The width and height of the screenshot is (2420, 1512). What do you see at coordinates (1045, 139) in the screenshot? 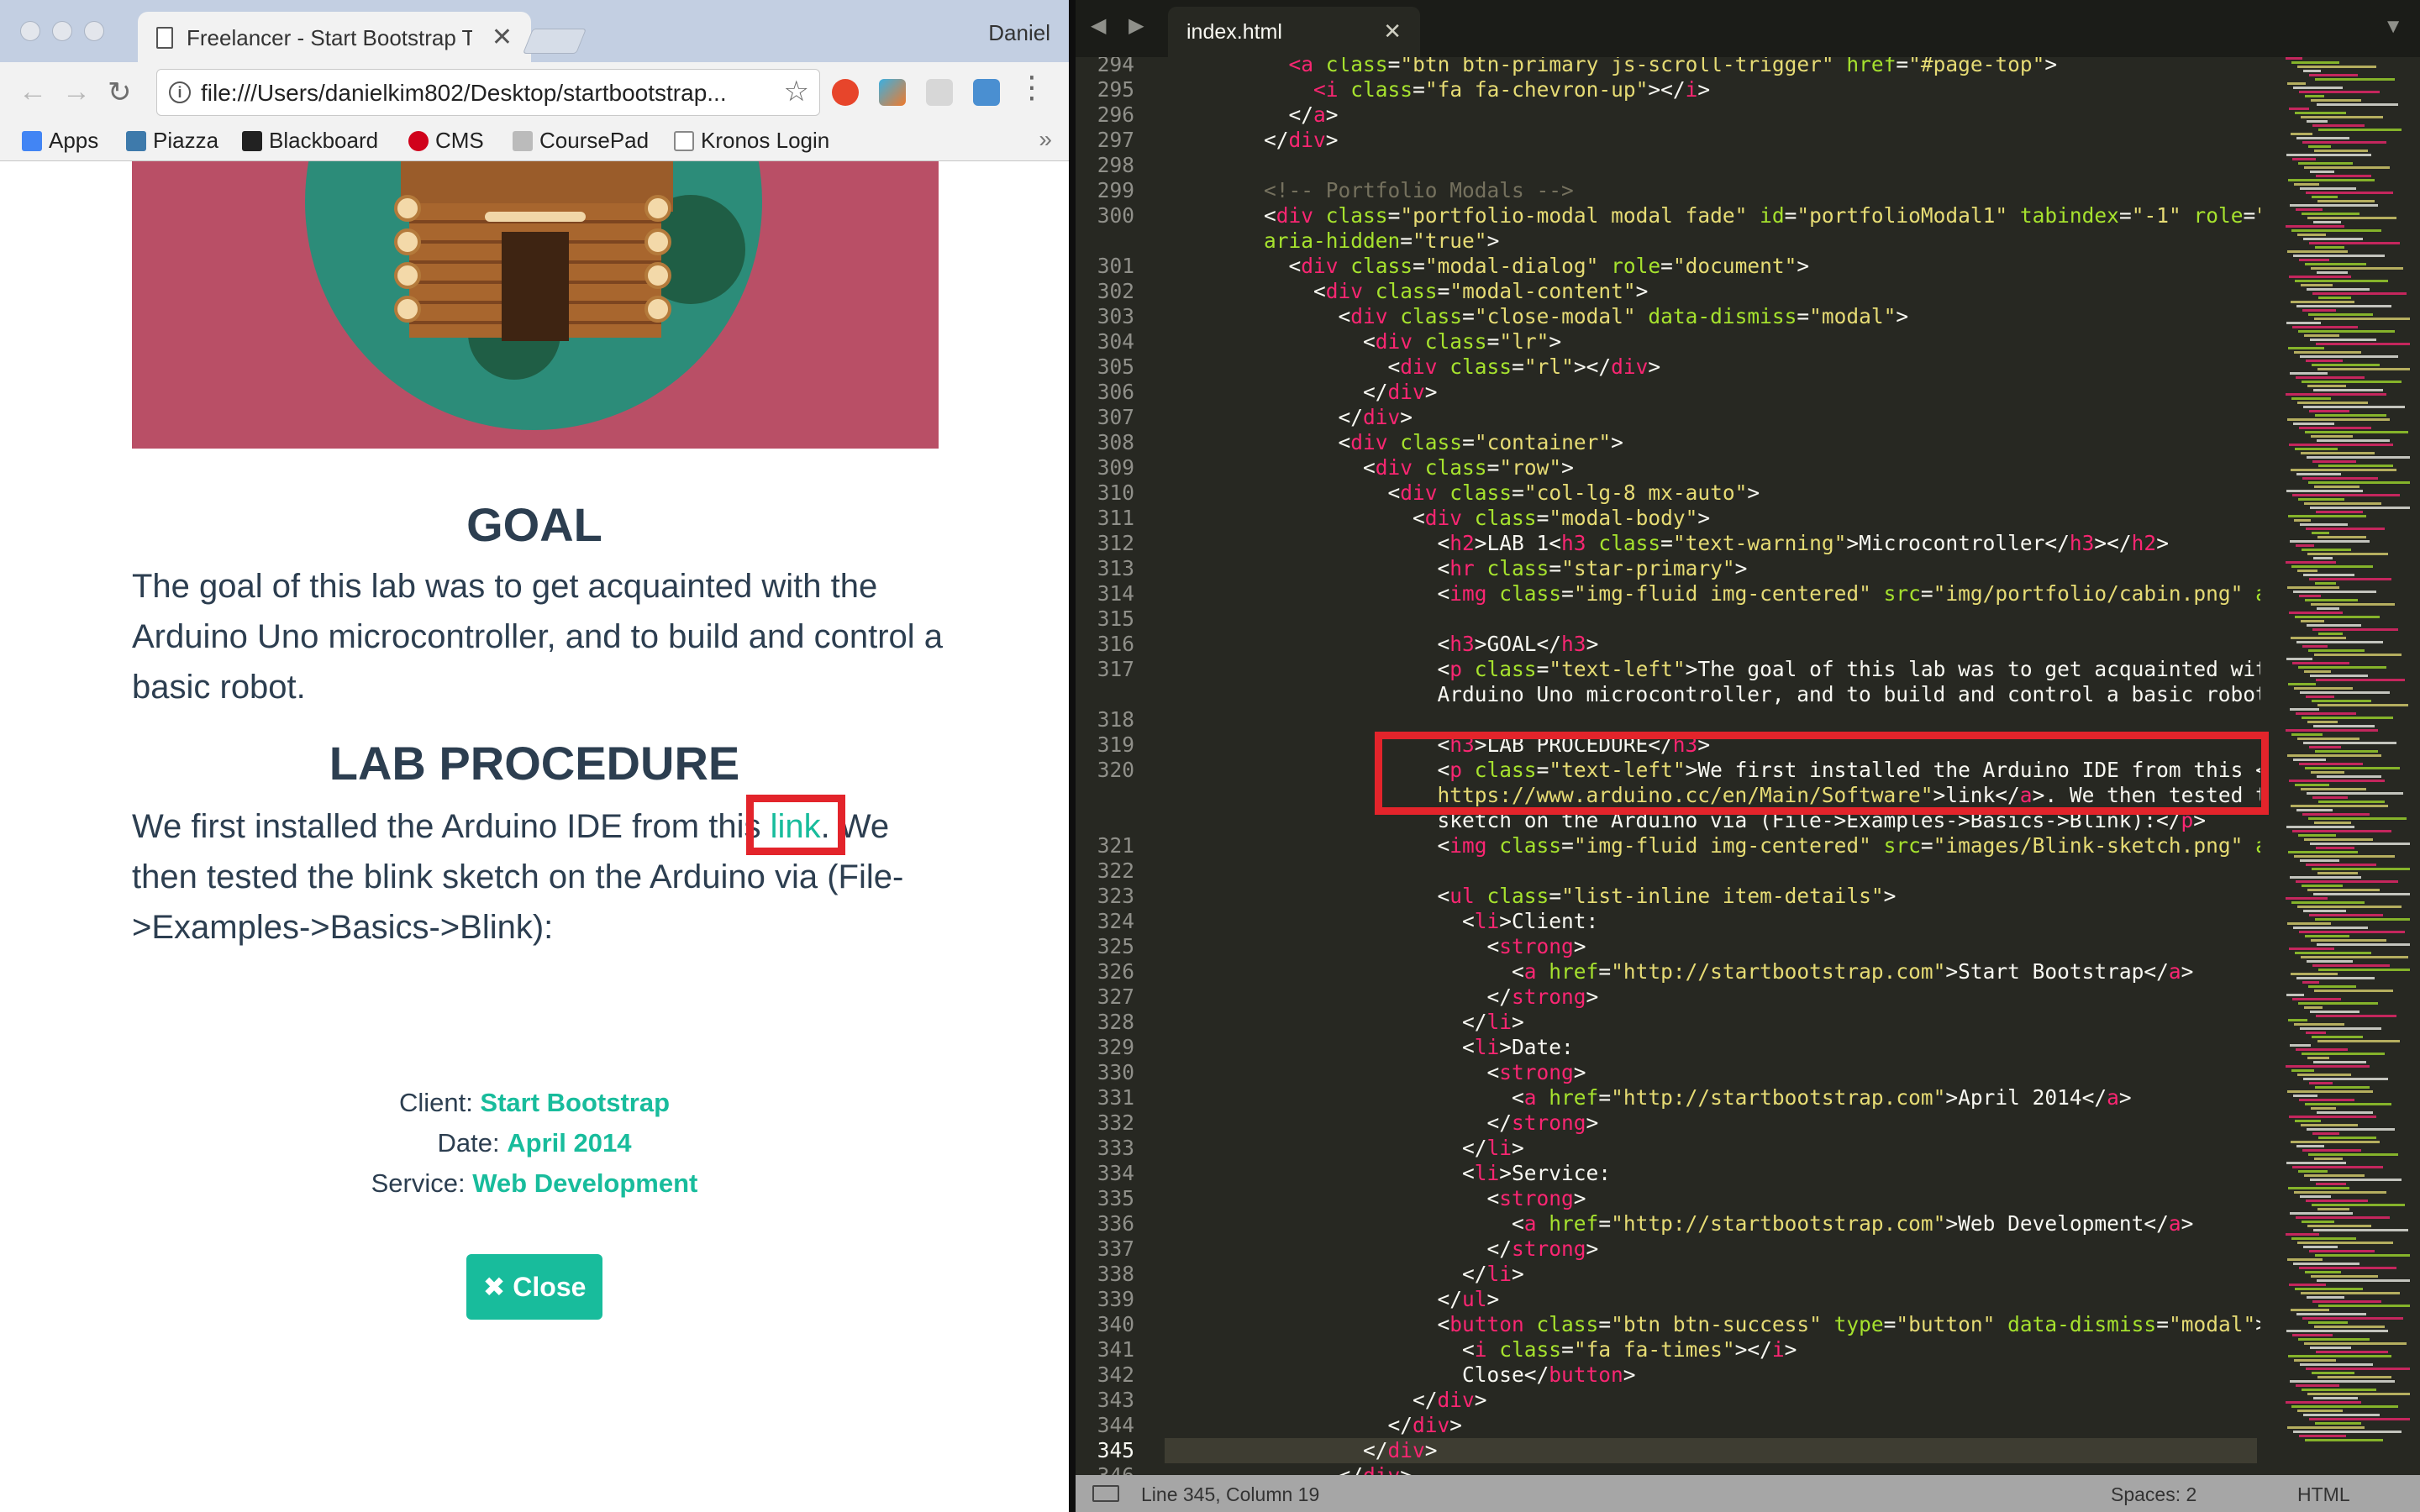
I see `bookmarks-overflow-icon: »` at bounding box center [1045, 139].